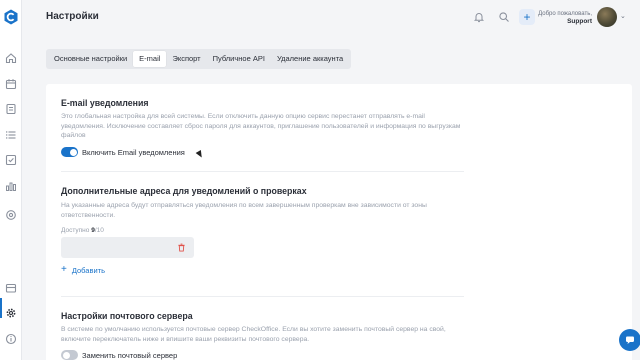 This screenshot has width=640, height=360. I want to click on trash-icon, so click(181, 247).